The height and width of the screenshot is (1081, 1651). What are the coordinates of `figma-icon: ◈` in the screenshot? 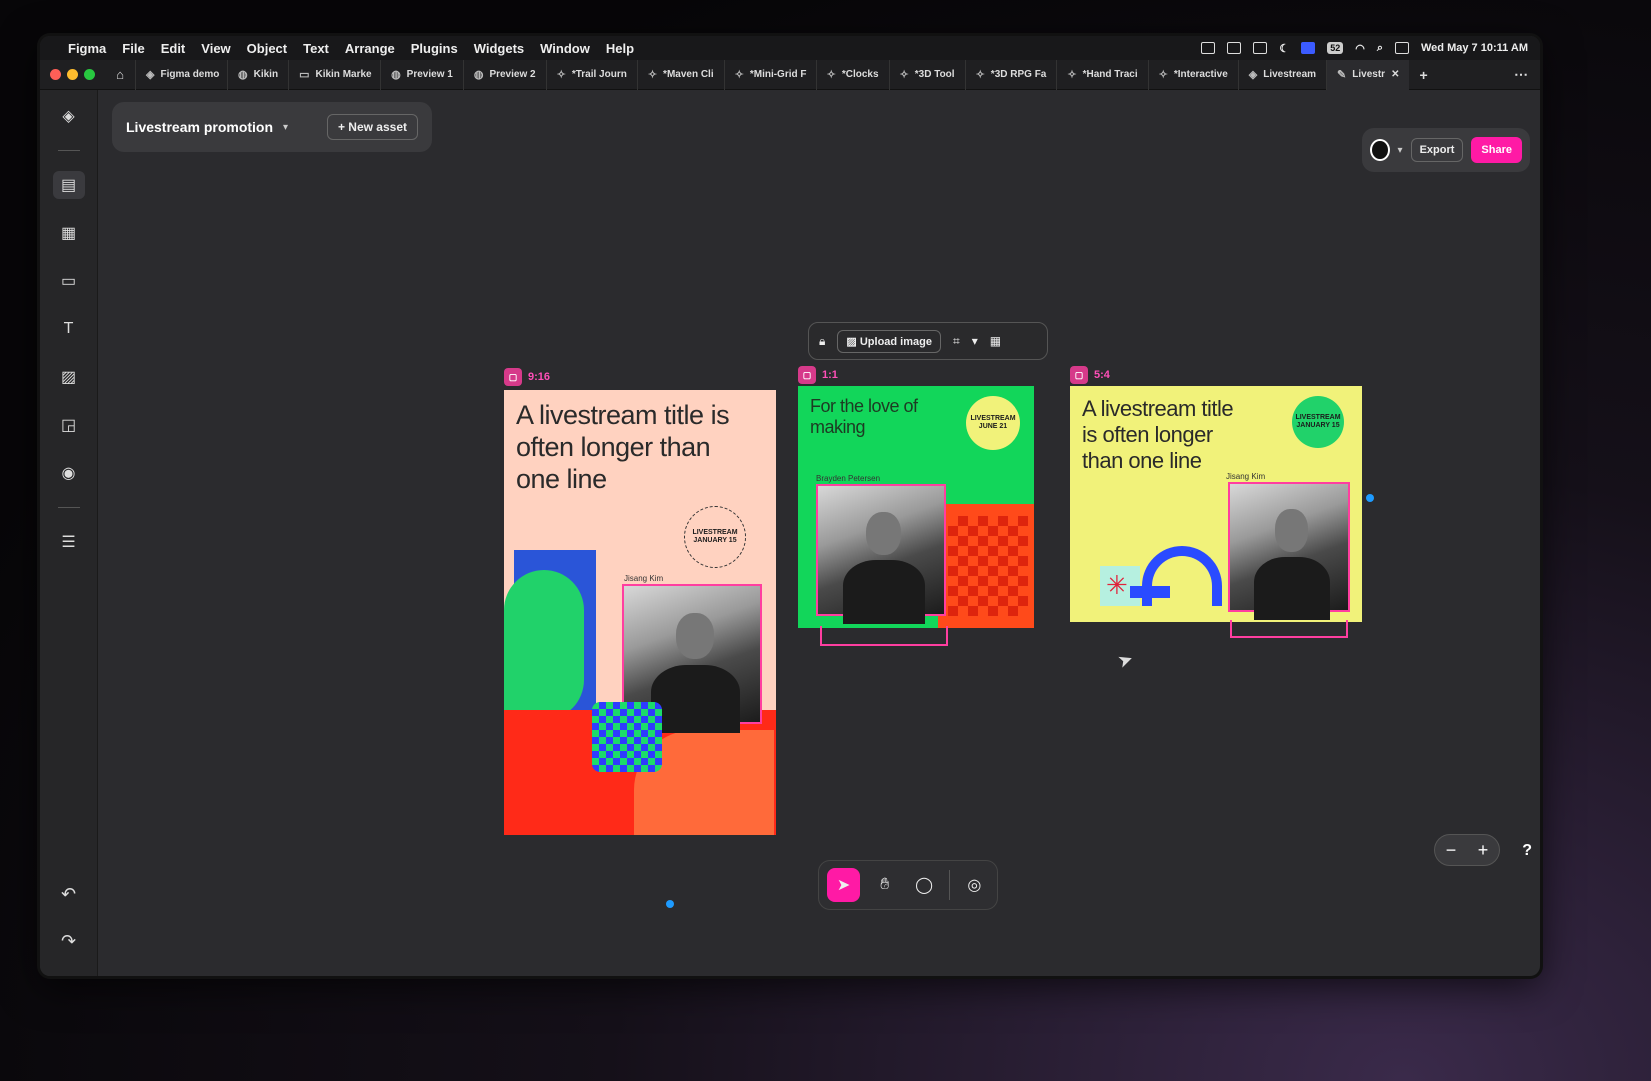 It's located at (150, 75).